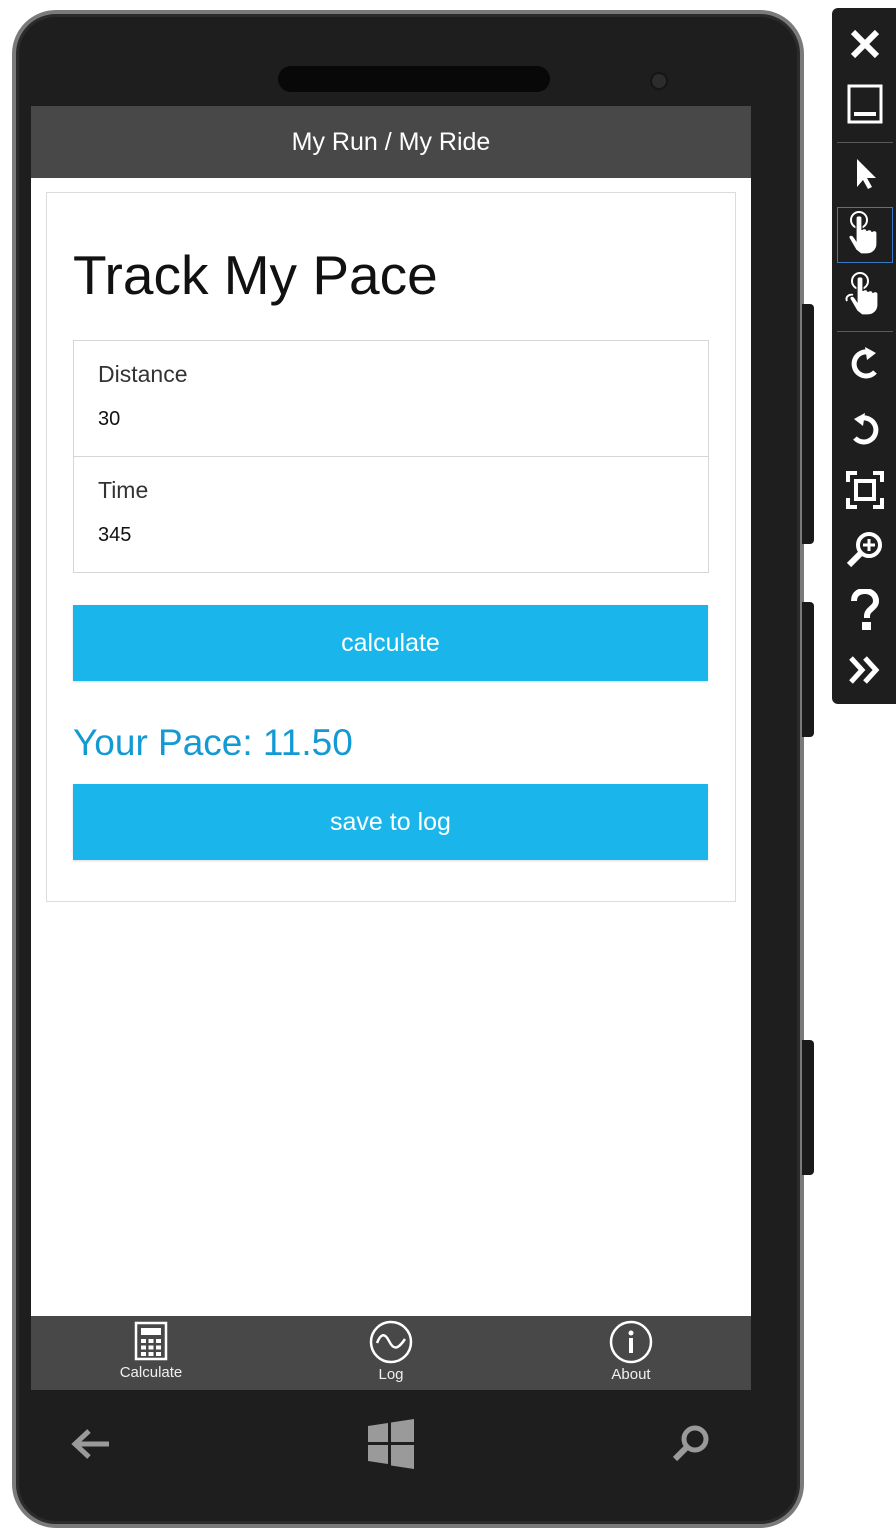 The width and height of the screenshot is (896, 1533). I want to click on earpiece-speaker, so click(414, 79).